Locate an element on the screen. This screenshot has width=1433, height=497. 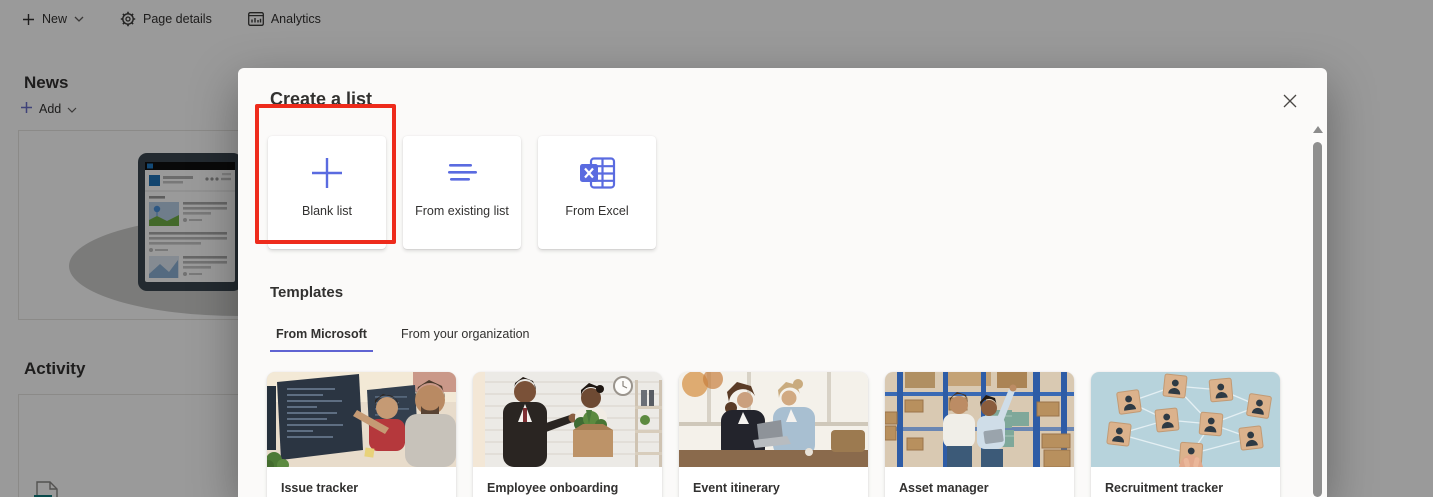
from-excel-card: From Excel is located at coordinates (597, 192).